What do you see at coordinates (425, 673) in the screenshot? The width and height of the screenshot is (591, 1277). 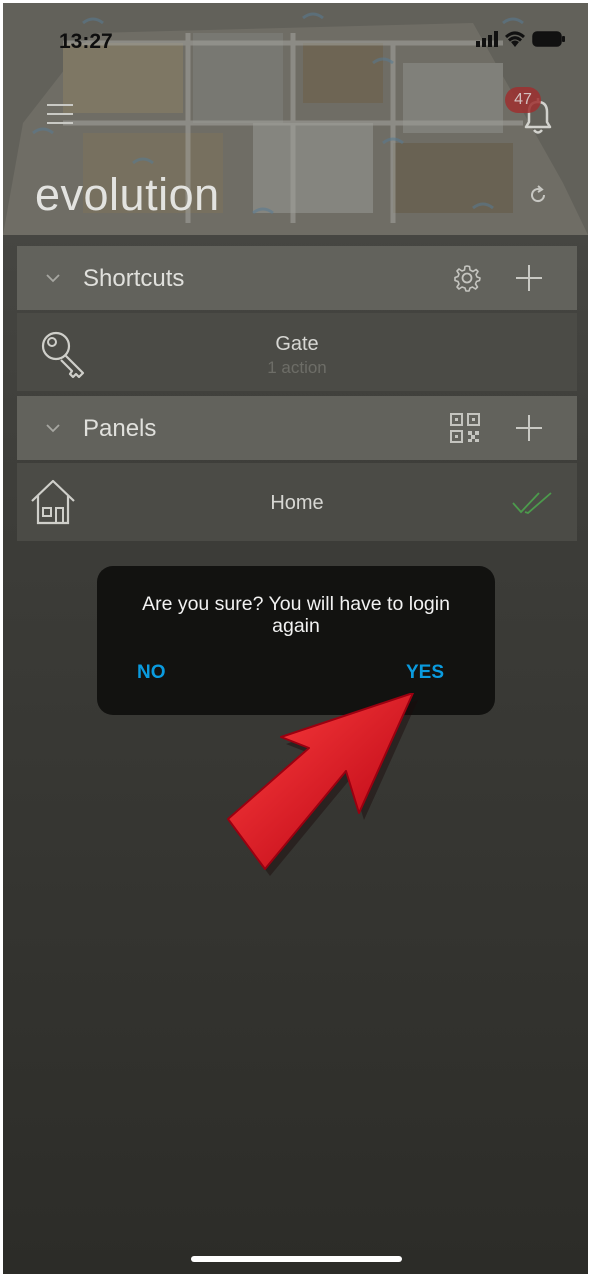 I see `yes-button: YES` at bounding box center [425, 673].